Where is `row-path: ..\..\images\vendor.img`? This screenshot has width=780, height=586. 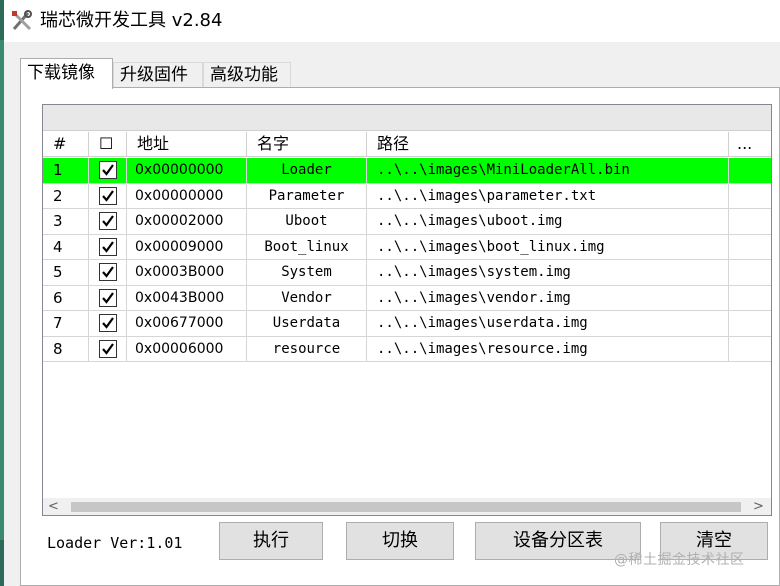 row-path: ..\..\images\vendor.img is located at coordinates (548, 298).